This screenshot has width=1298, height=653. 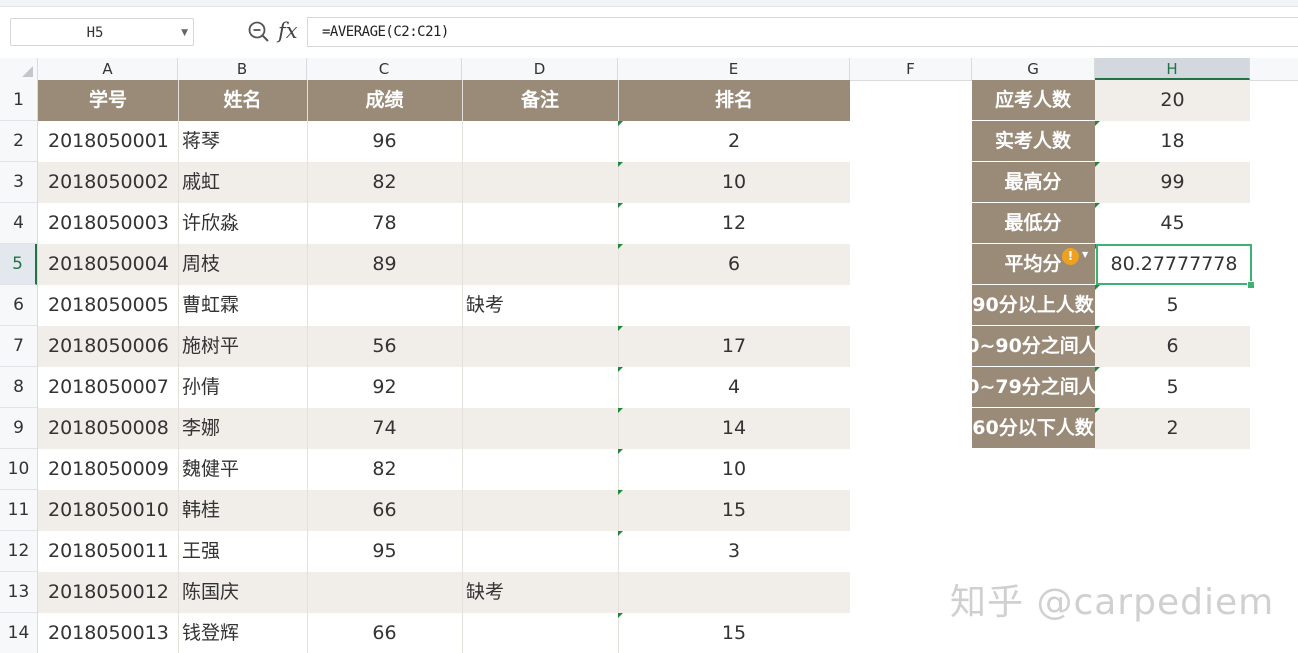 What do you see at coordinates (242, 633) in the screenshot?
I see `table-cell: 钱登辉` at bounding box center [242, 633].